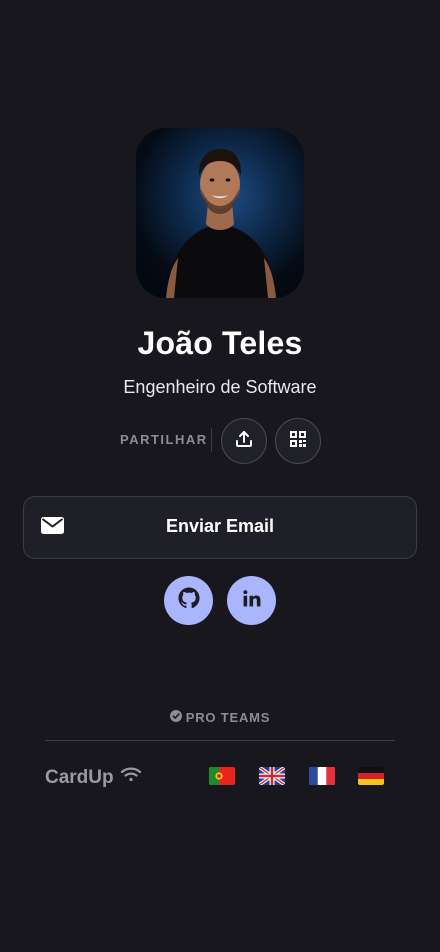 Image resolution: width=440 pixels, height=952 pixels. Describe the element at coordinates (131, 777) in the screenshot. I see `wifi-icon` at that location.